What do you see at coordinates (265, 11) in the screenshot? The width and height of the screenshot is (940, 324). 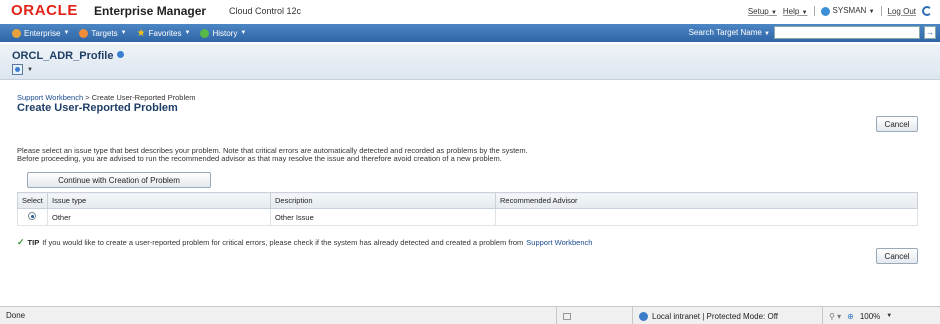 I see `product-edition: Cloud Control 12c` at bounding box center [265, 11].